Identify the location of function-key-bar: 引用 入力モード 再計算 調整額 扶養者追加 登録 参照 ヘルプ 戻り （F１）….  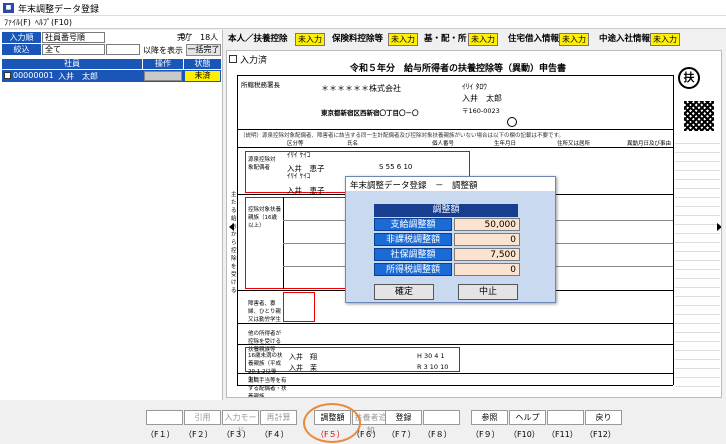
(363, 424).